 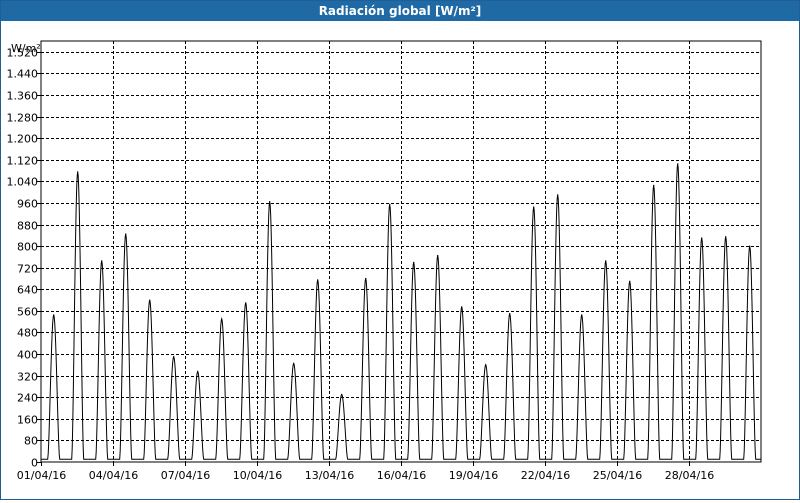 What do you see at coordinates (27, 377) in the screenshot?
I see `y-tick-label: 320` at bounding box center [27, 377].